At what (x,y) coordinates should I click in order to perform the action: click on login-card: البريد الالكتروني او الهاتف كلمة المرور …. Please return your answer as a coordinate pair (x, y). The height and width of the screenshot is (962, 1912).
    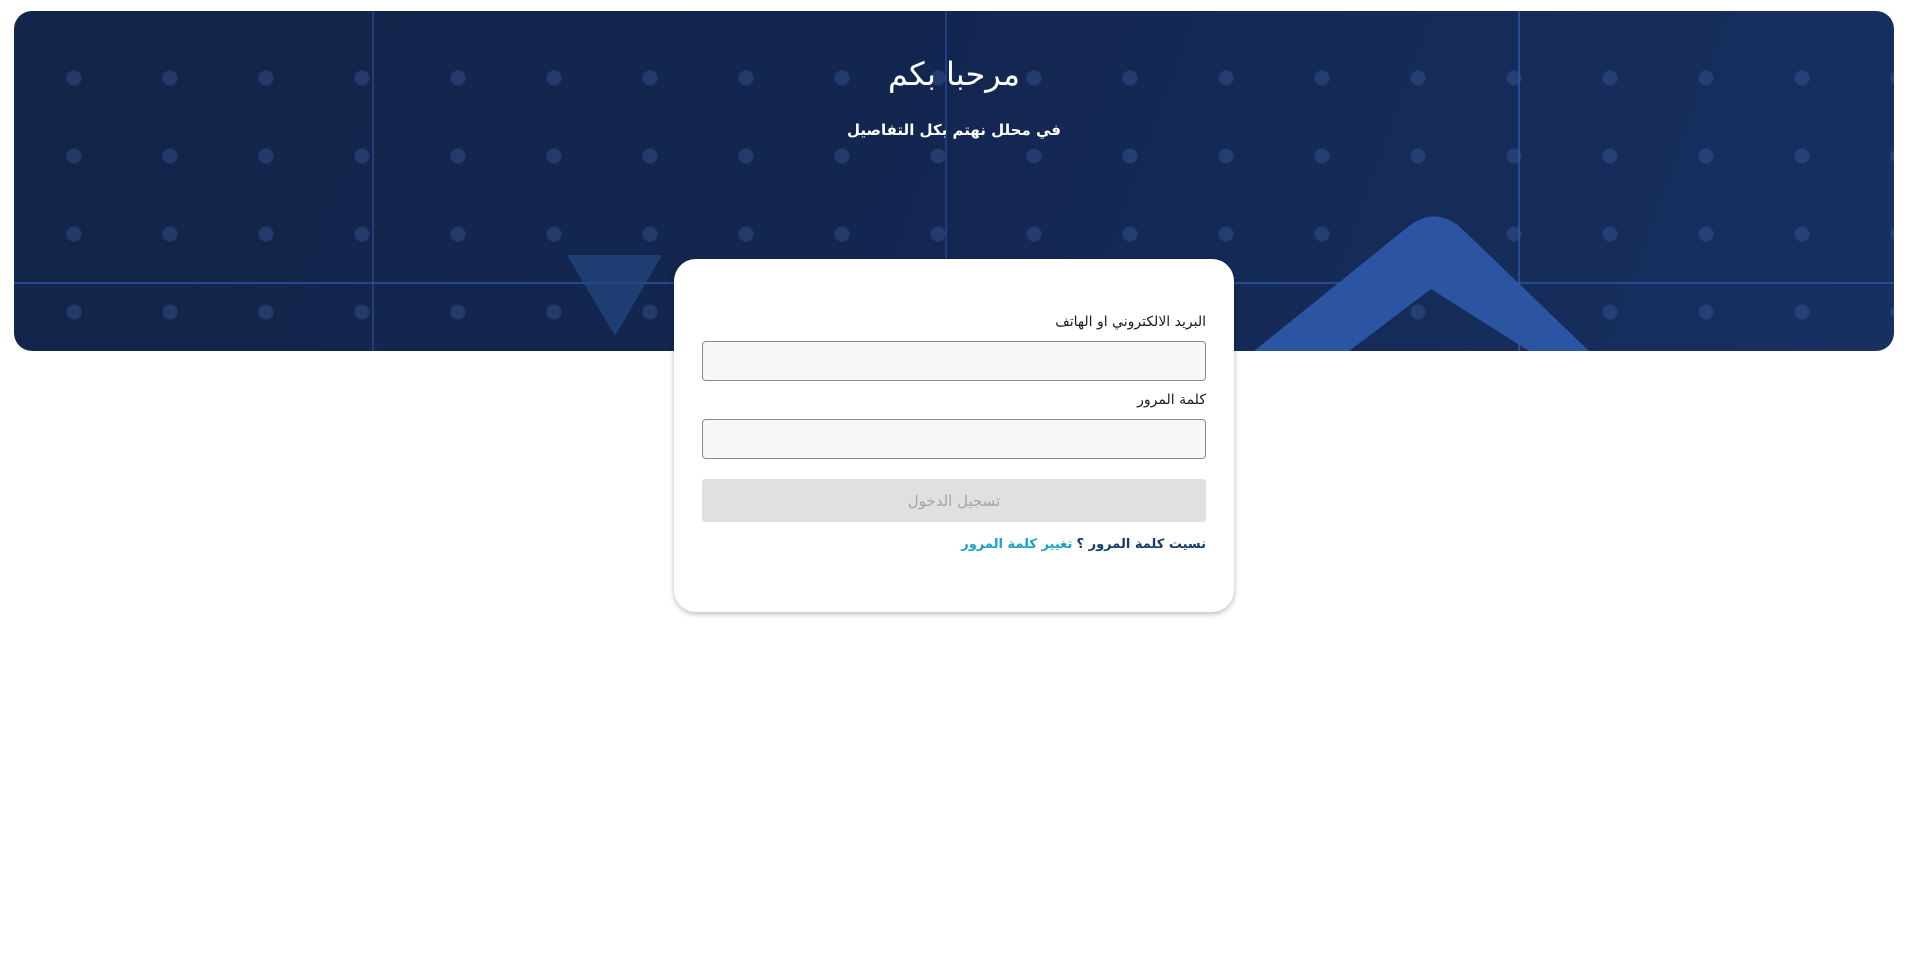
    Looking at the image, I should click on (954, 435).